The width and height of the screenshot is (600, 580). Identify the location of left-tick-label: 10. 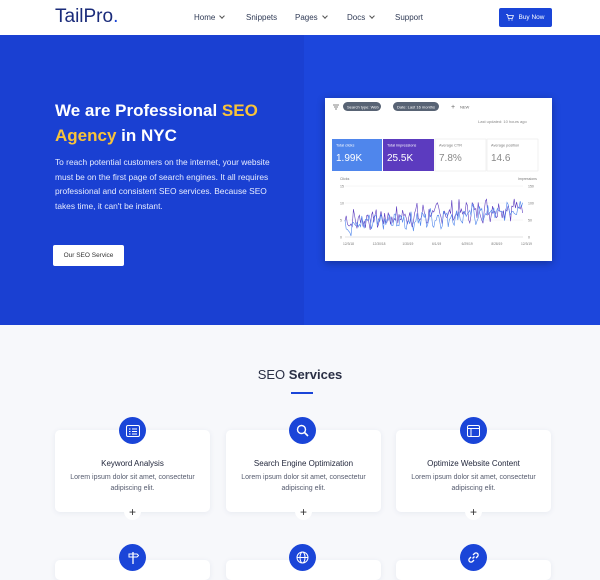
(342, 203).